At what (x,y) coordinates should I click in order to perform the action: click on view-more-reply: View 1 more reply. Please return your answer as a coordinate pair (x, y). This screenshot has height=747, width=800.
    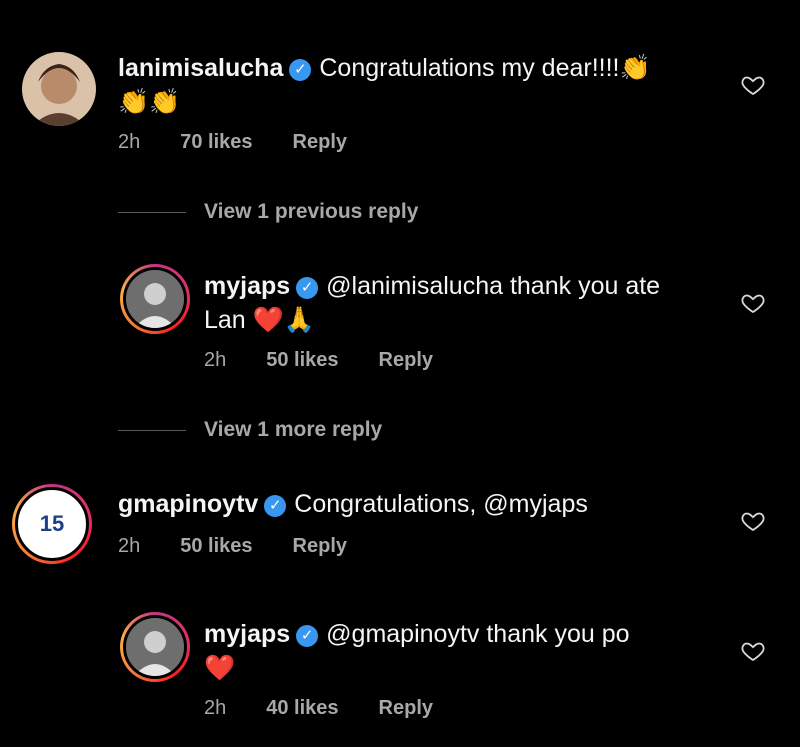
    Looking at the image, I should click on (250, 430).